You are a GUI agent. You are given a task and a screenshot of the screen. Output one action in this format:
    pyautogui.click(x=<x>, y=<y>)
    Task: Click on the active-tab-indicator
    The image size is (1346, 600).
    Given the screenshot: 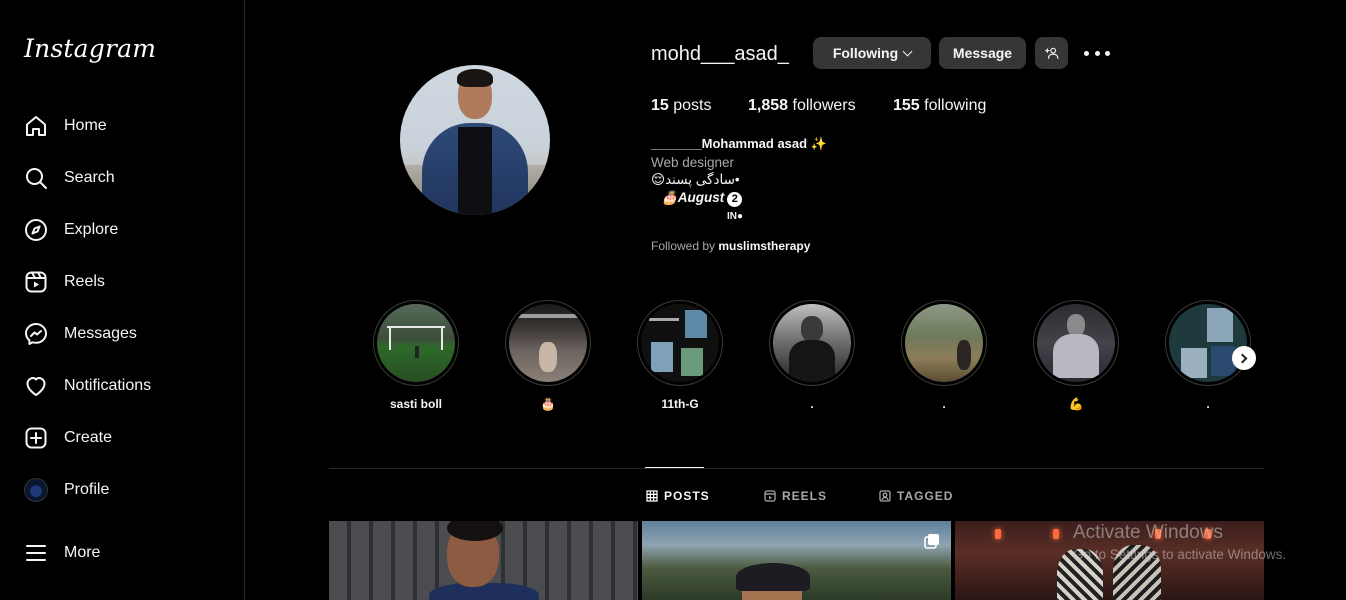 What is the action you would take?
    pyautogui.click(x=674, y=467)
    